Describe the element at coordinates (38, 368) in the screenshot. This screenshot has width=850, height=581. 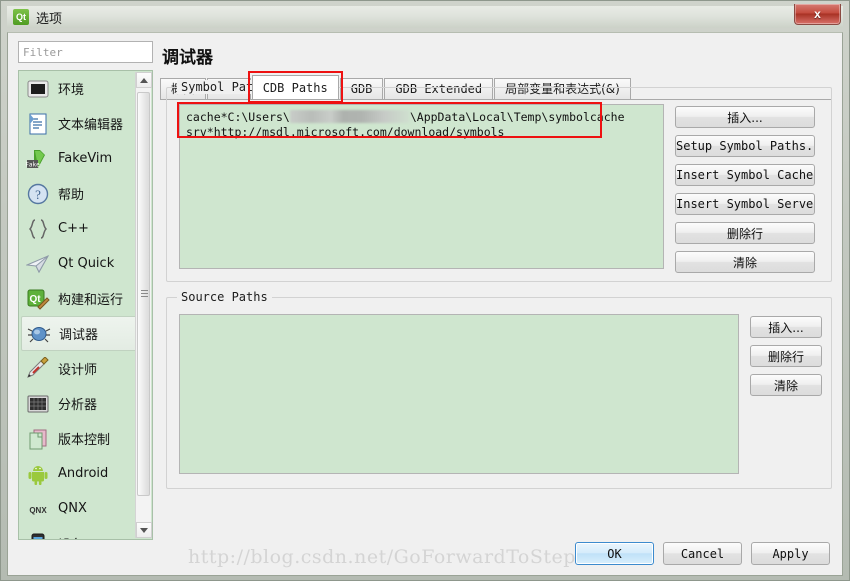
I see `designer-brush-icon` at that location.